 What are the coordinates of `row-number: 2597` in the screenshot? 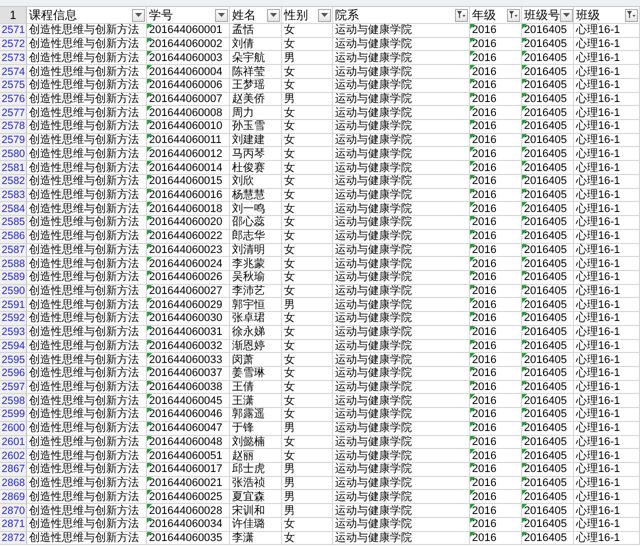 It's located at (13, 387).